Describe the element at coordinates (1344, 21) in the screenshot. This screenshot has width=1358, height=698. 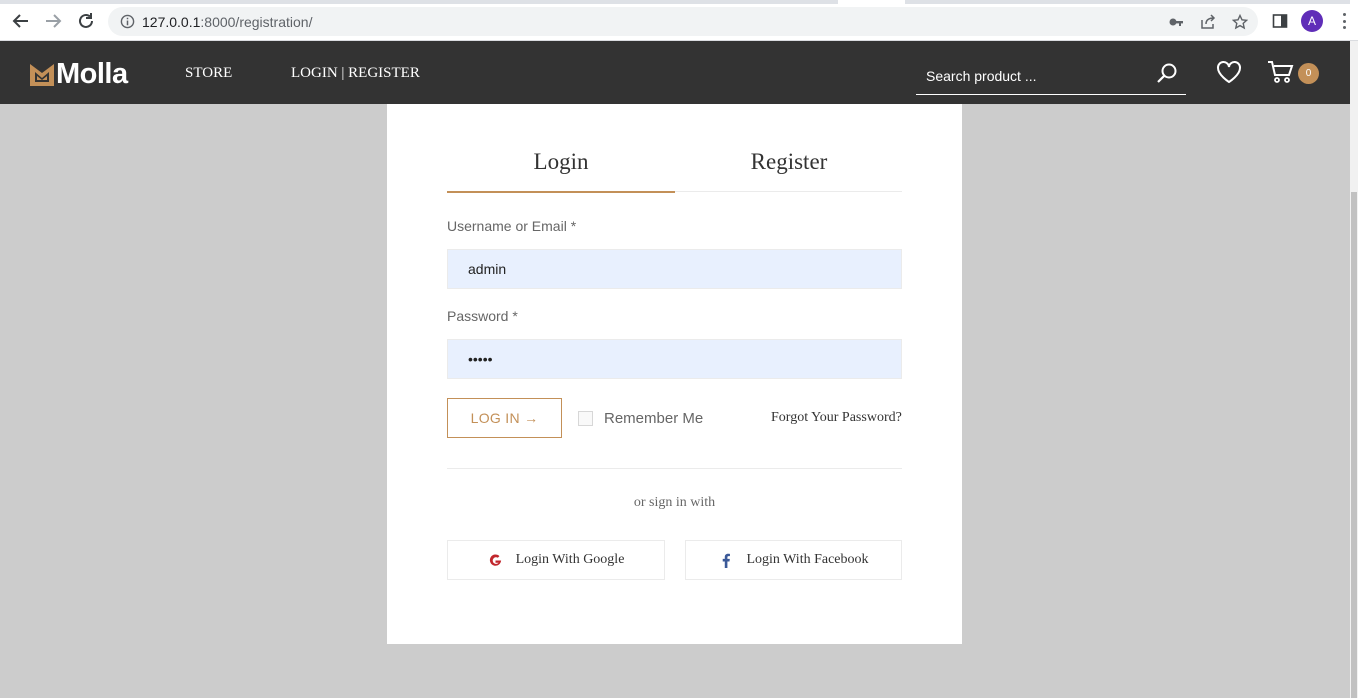
I see `browser-menu-icon` at that location.